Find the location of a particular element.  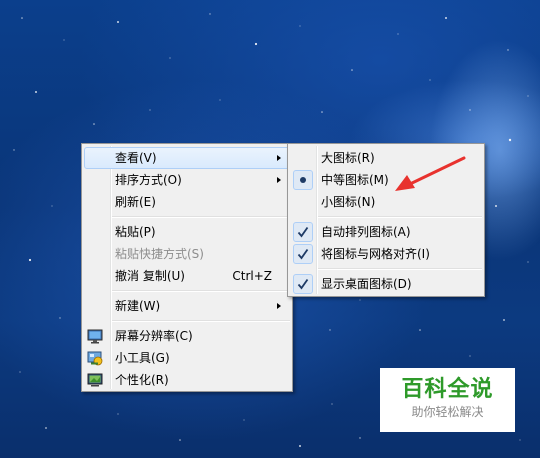

menu-item-paste-shortcut: 粘贴快捷方式(S) is located at coordinates (187, 254).